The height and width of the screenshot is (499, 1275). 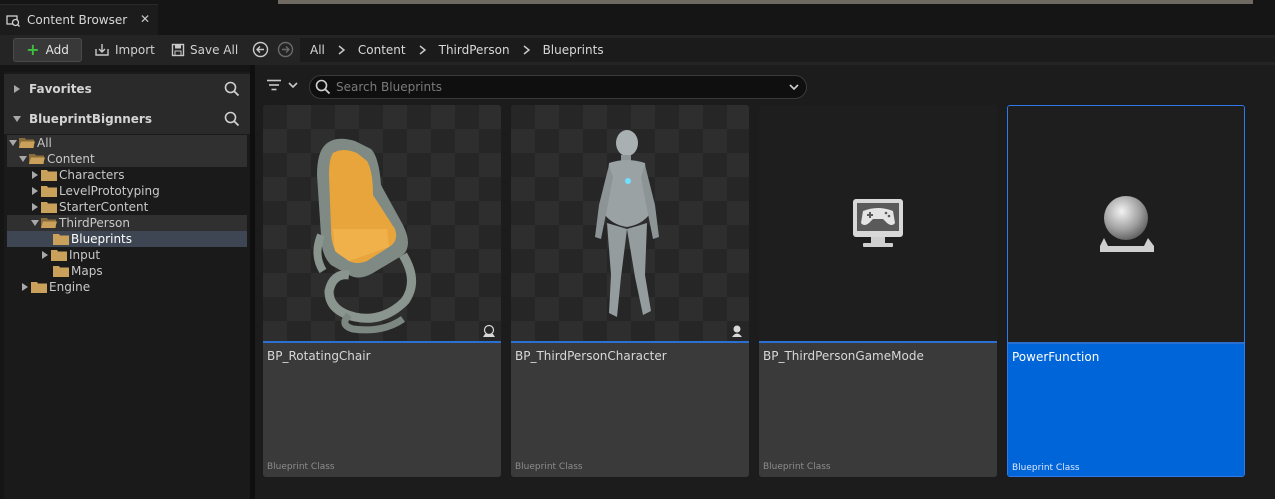 I want to click on tree-item-label: Characters, so click(x=92, y=175).